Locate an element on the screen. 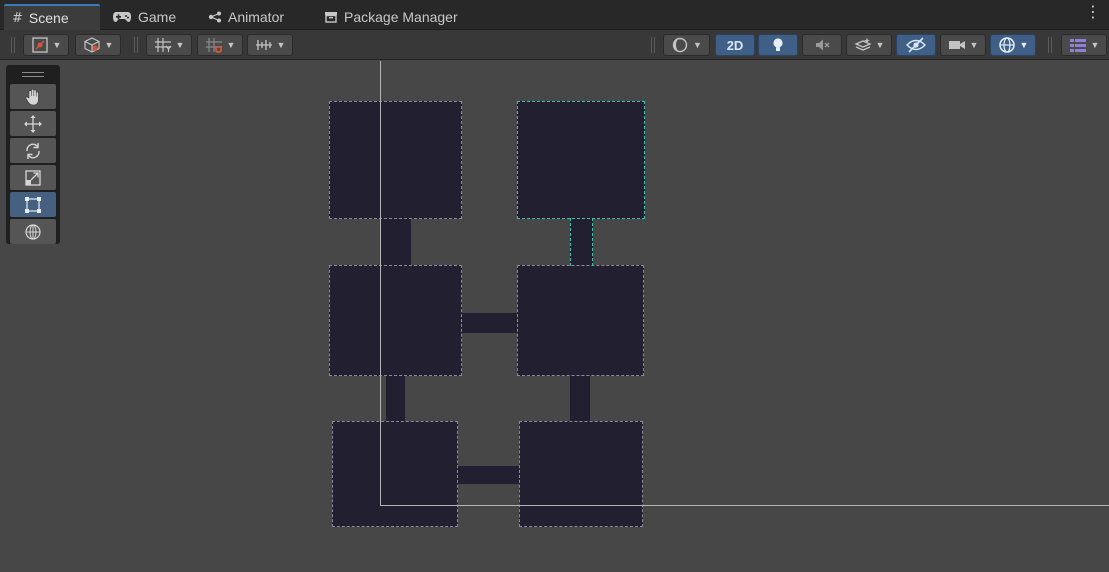 The width and height of the screenshot is (1109, 572). tab-label: Animator is located at coordinates (256, 17).